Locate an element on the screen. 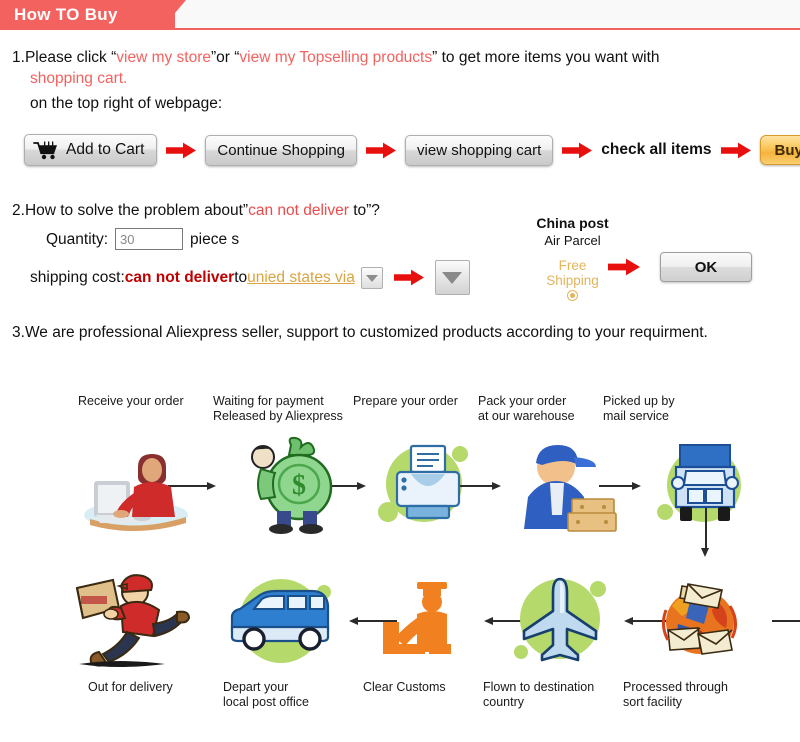 Image resolution: width=800 pixels, height=742 pixels. flow-icon-receive-order is located at coordinates (135, 485).